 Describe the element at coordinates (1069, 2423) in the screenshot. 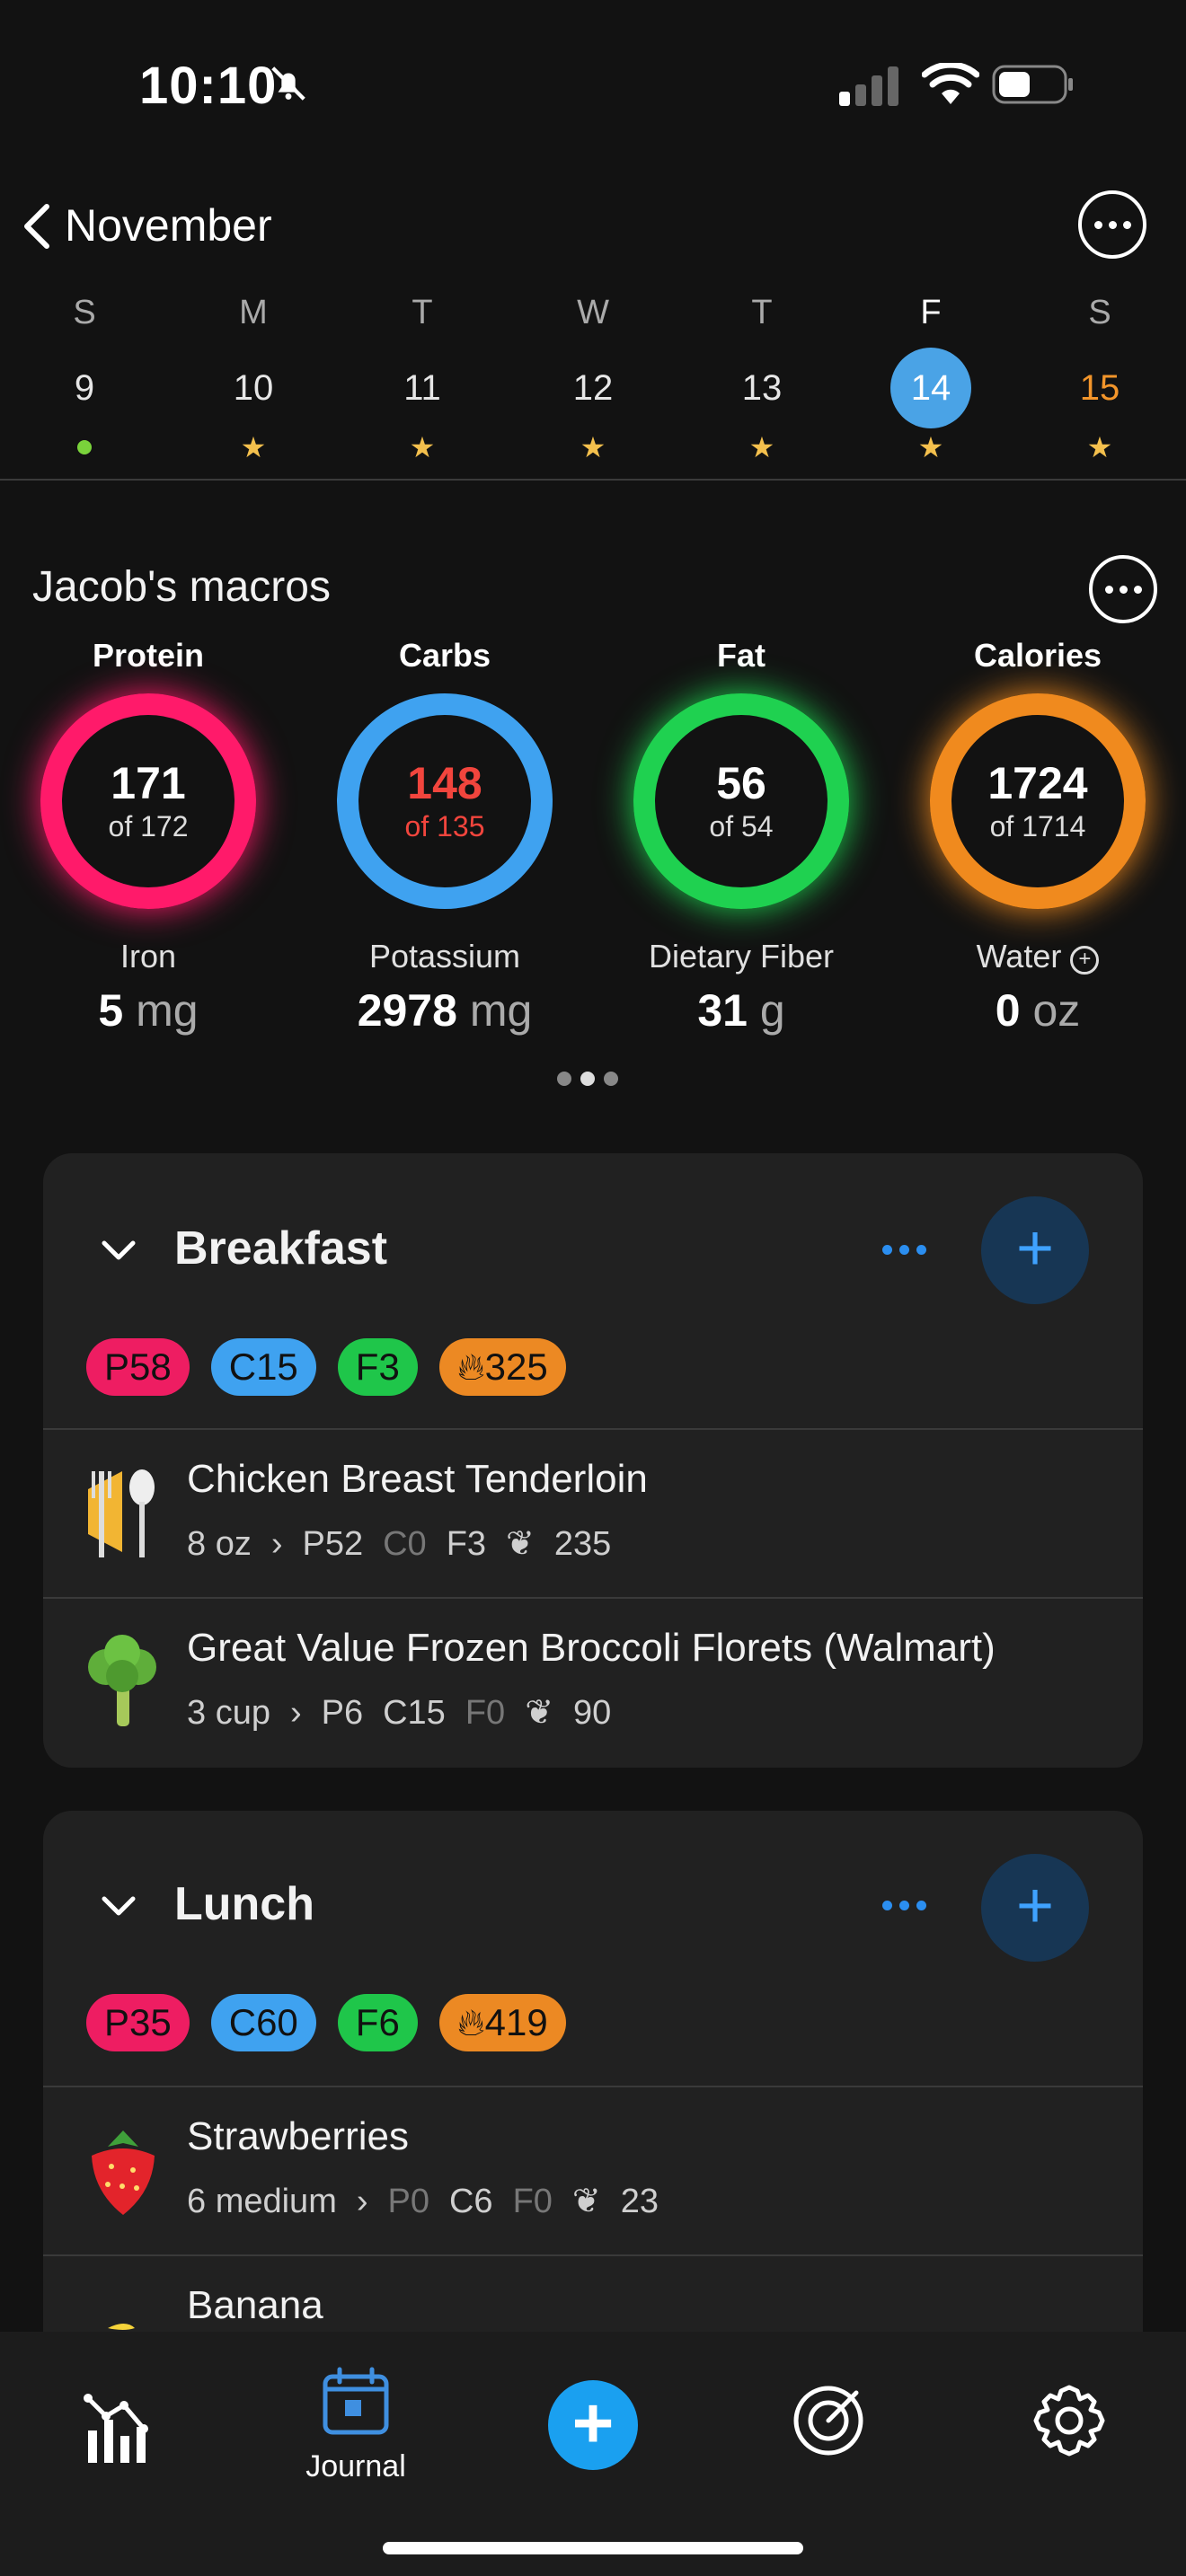

I see `tab-settings` at that location.